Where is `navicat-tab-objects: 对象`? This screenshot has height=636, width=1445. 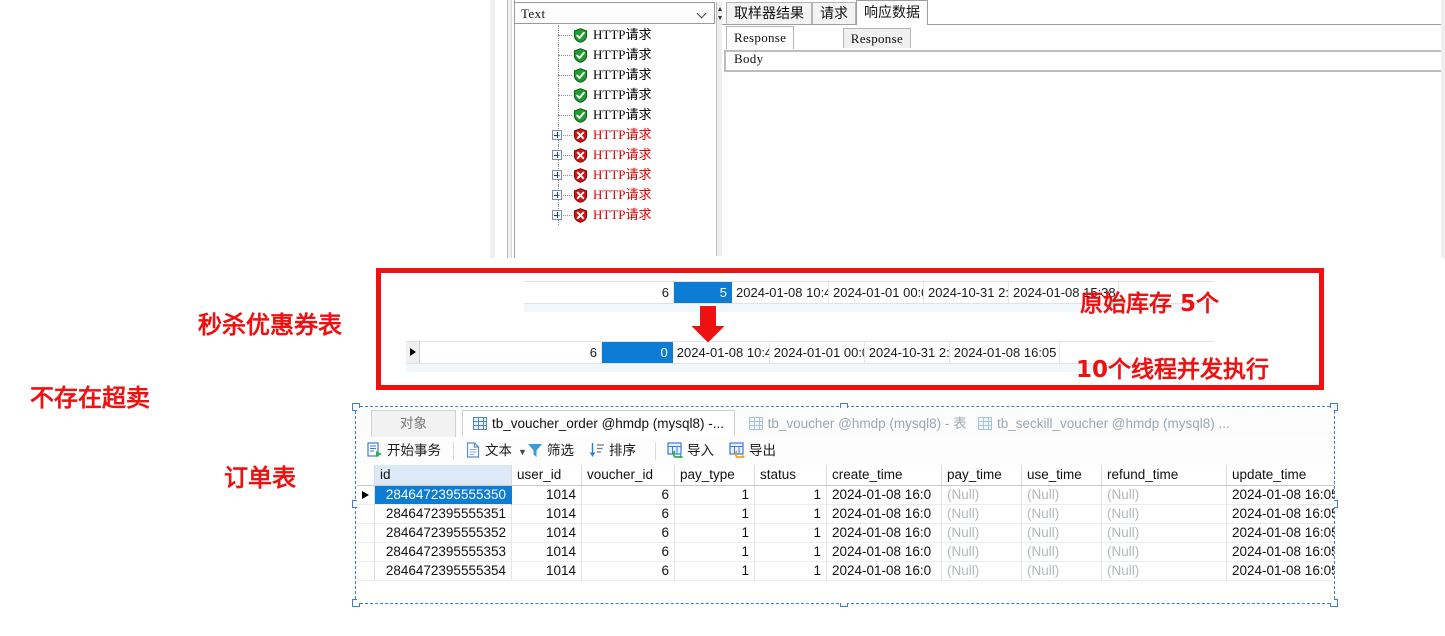 navicat-tab-objects: 对象 is located at coordinates (413, 423).